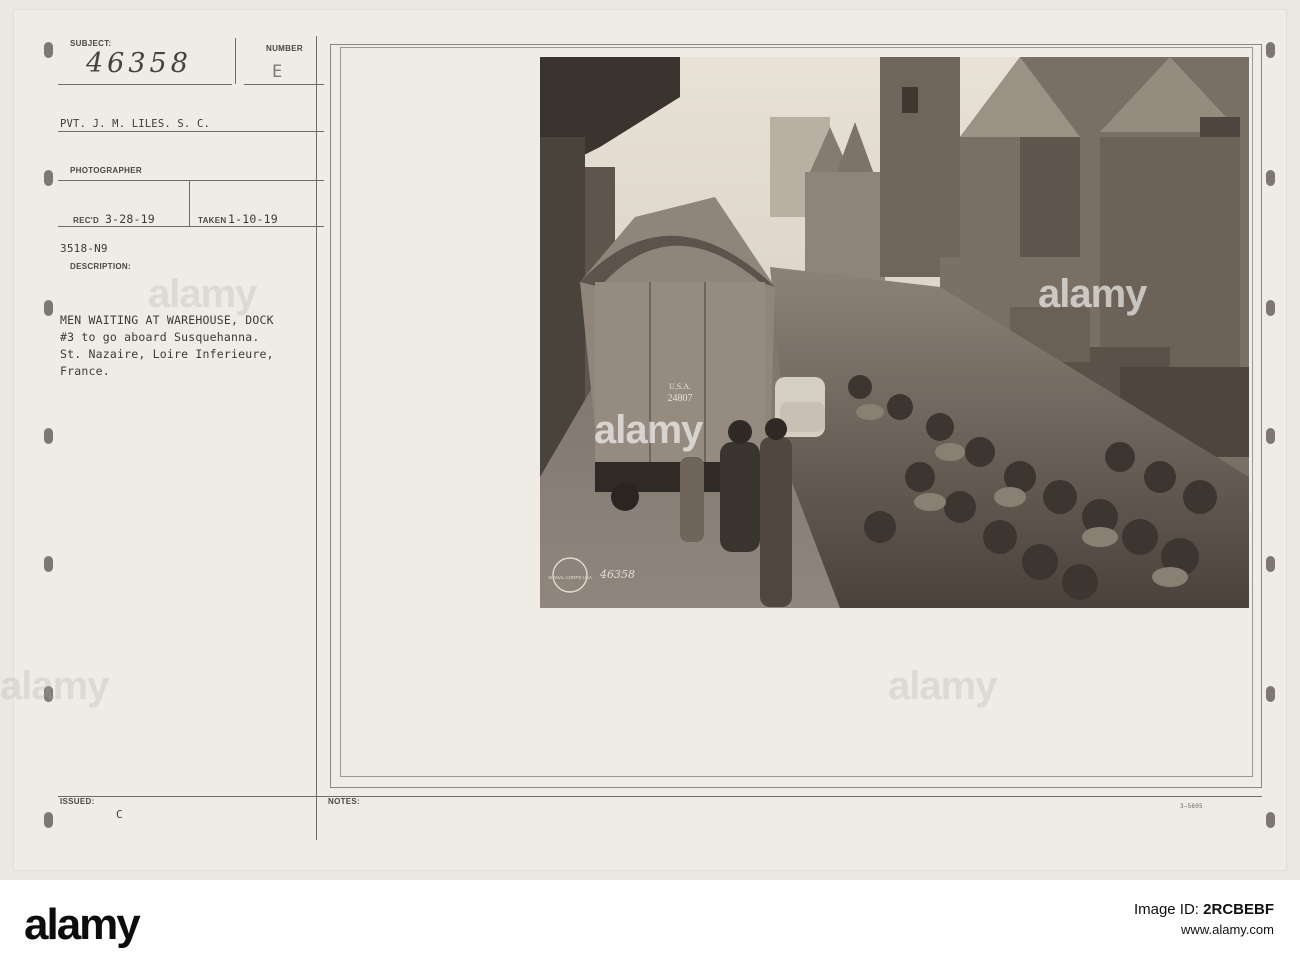 This screenshot has width=1300, height=970. What do you see at coordinates (160, 337) in the screenshot?
I see `description-line: #3 to go aboard Susquehanna.` at bounding box center [160, 337].